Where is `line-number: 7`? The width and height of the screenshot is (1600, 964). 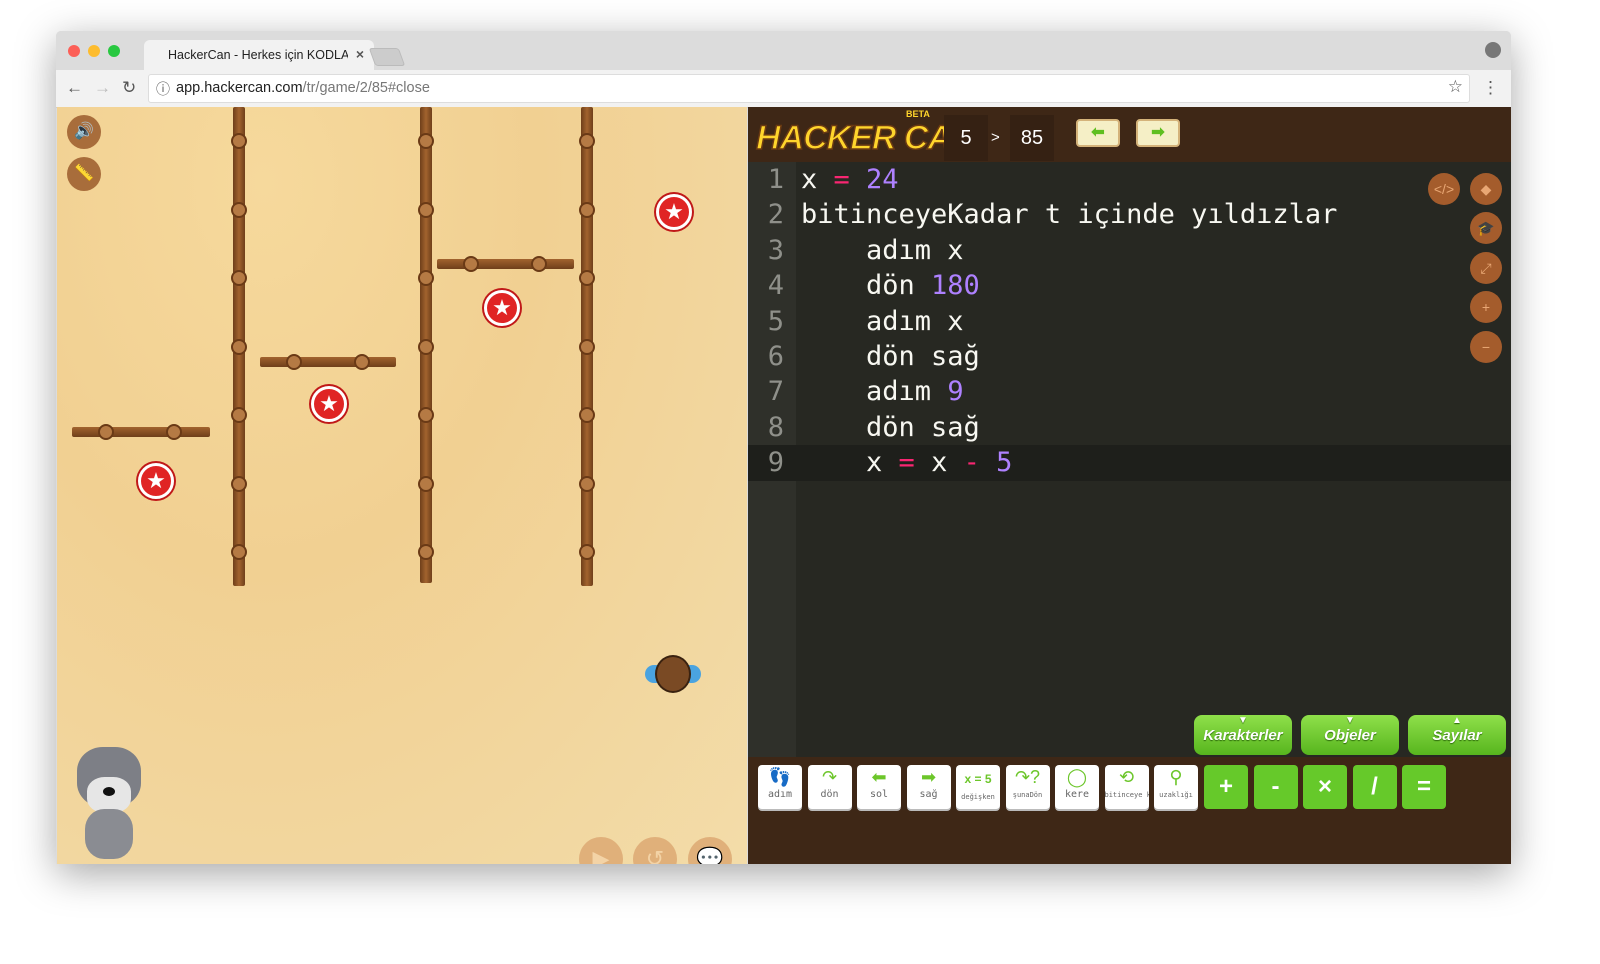 line-number: 7 is located at coordinates (775, 392).